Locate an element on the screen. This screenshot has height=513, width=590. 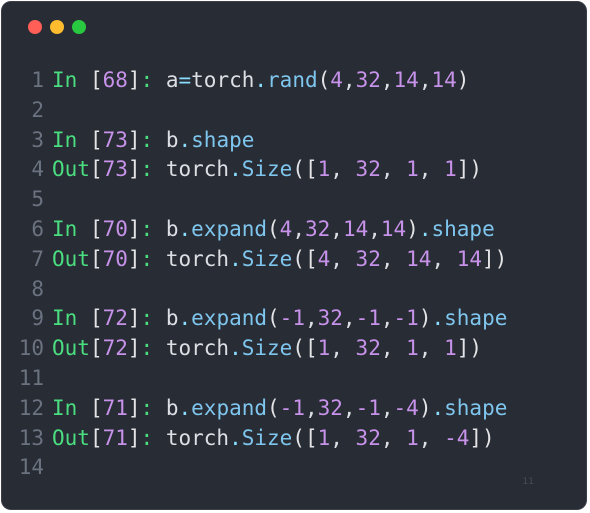
code-text: Out[71]: torch.Size([1, 32, 1, -4]) is located at coordinates (273, 439).